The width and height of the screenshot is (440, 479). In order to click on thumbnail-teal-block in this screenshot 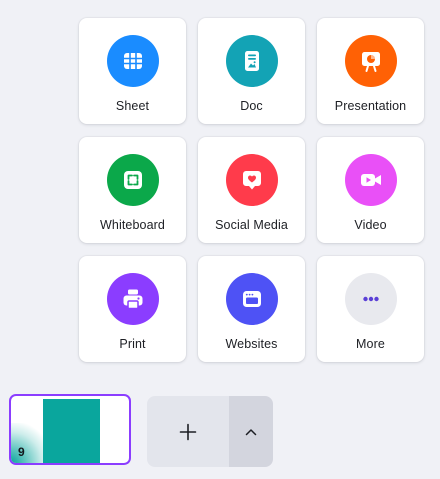, I will do `click(71, 431)`.